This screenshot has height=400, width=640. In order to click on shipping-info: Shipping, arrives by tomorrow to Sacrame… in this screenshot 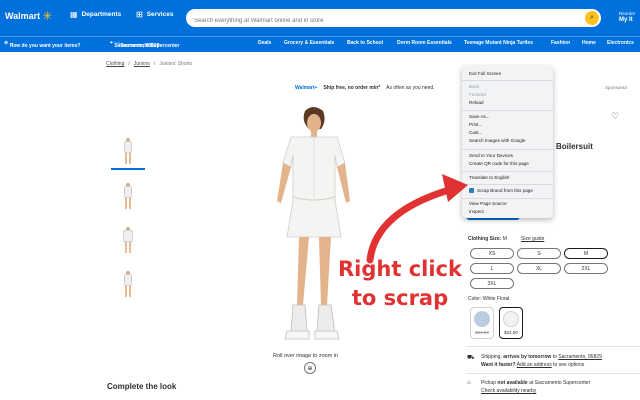, I will do `click(541, 361)`.